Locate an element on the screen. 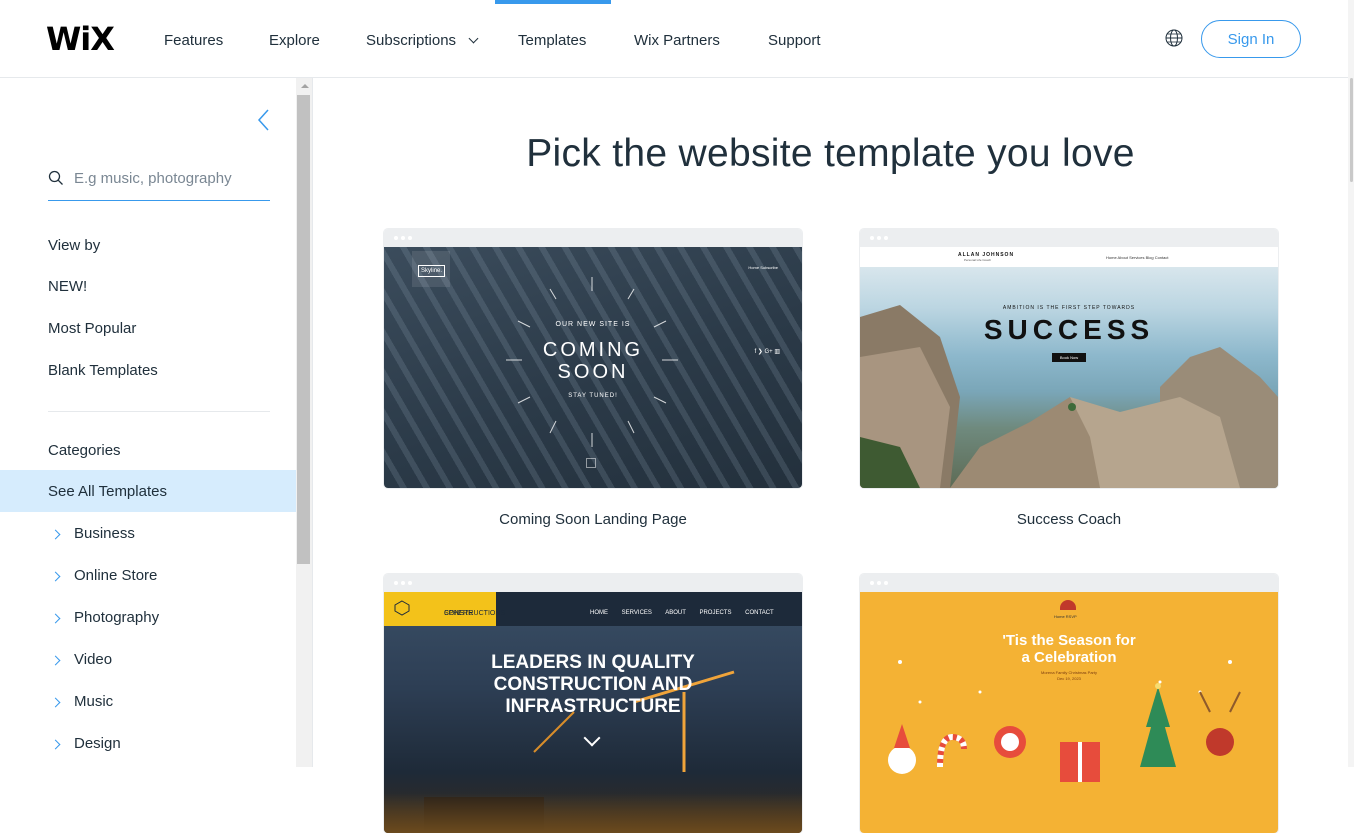 This screenshot has width=1354, height=833. preview-city-lights is located at coordinates (593, 813).